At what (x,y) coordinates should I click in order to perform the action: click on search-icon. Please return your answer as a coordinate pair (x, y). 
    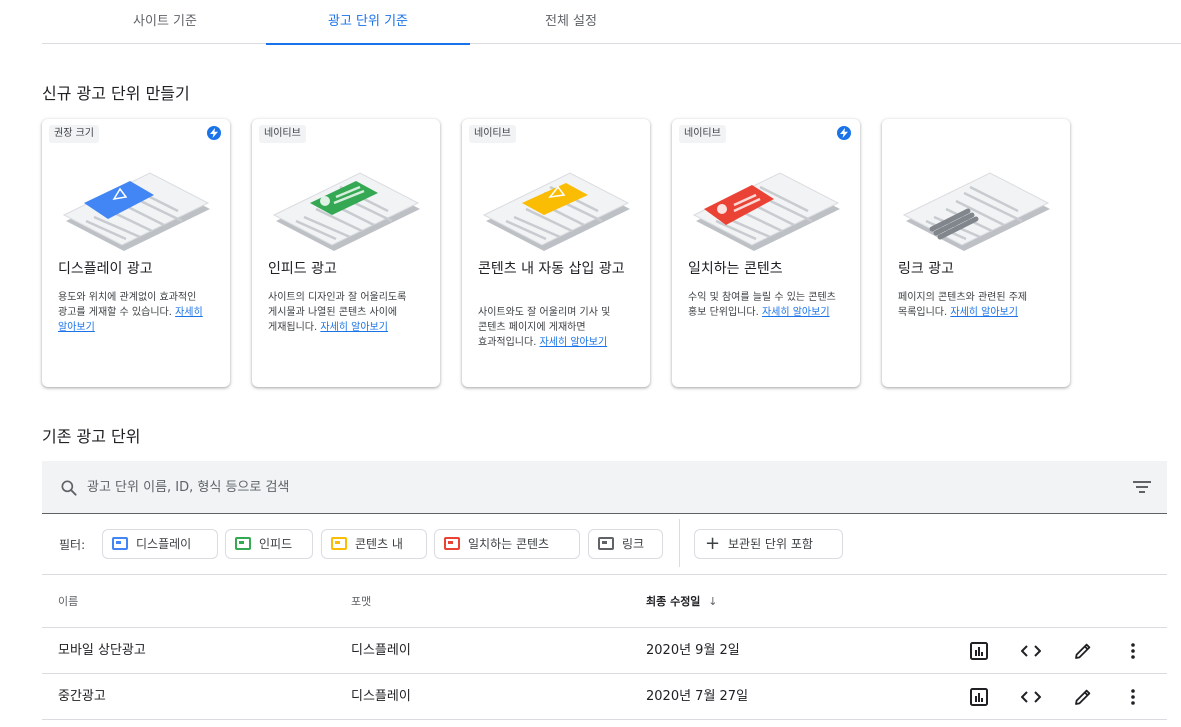
    Looking at the image, I should click on (69, 490).